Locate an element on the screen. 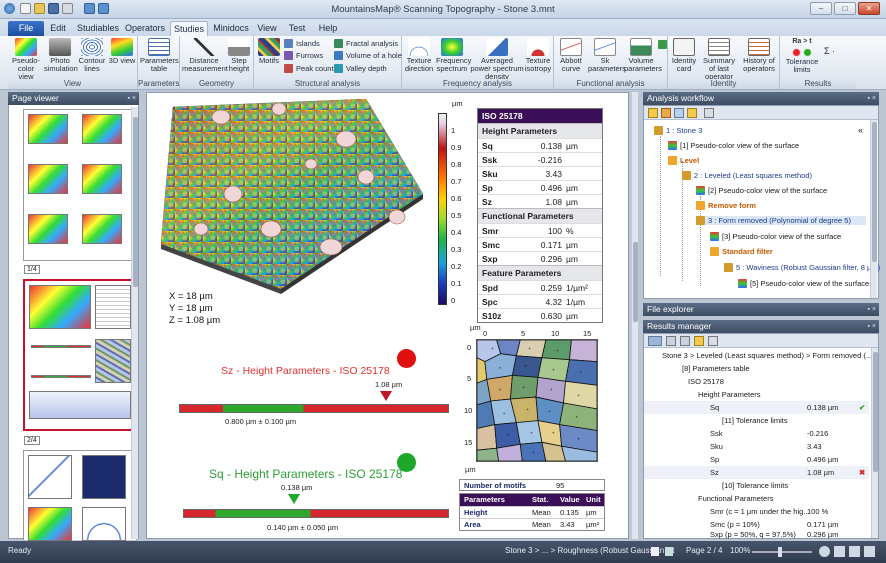  fractal-analysis-button: Fractal analysis is located at coordinates (366, 43).